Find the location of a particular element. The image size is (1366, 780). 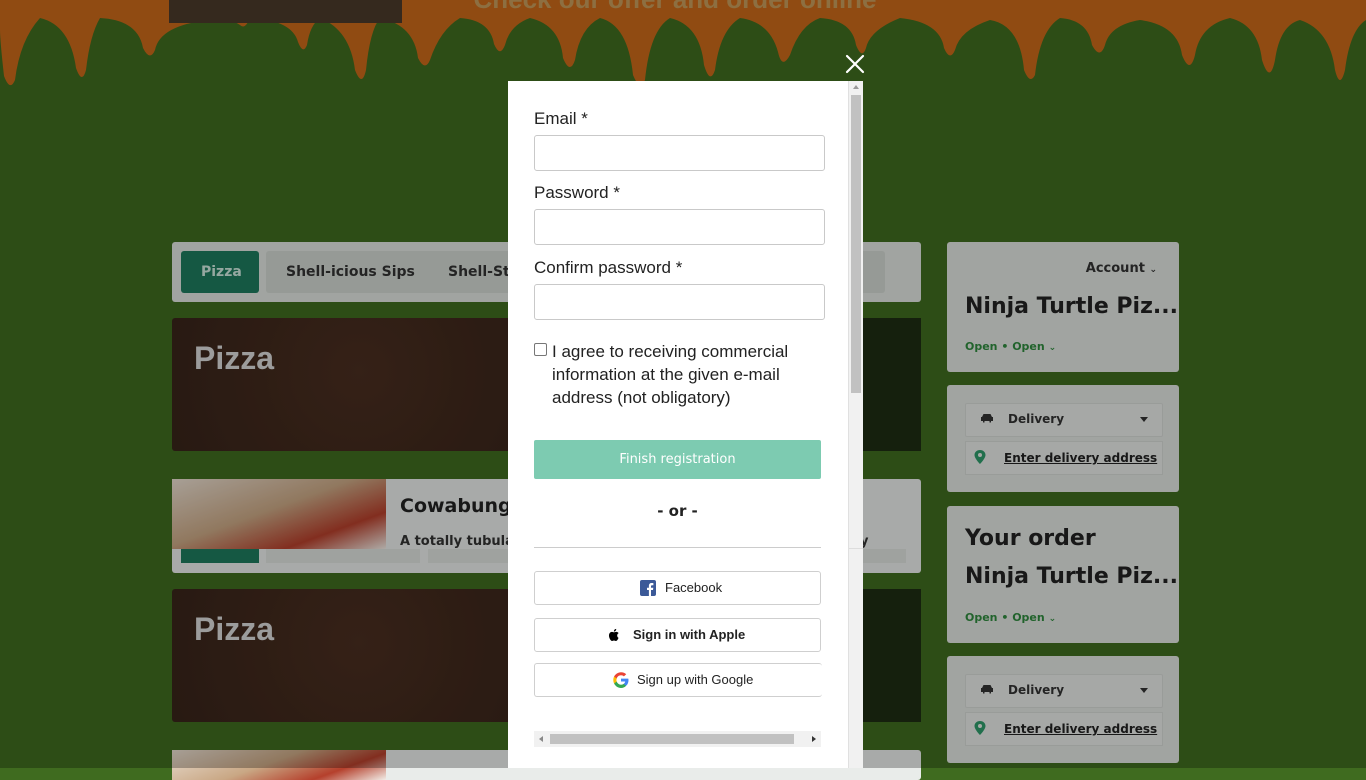

scroll-right-arrow-icon is located at coordinates (814, 739).